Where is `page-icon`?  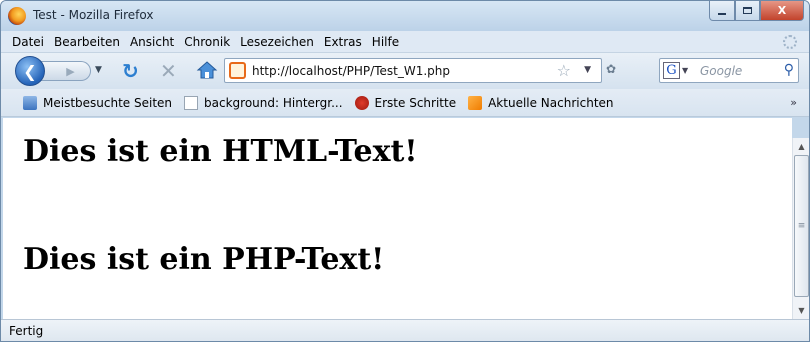
page-icon is located at coordinates (191, 102).